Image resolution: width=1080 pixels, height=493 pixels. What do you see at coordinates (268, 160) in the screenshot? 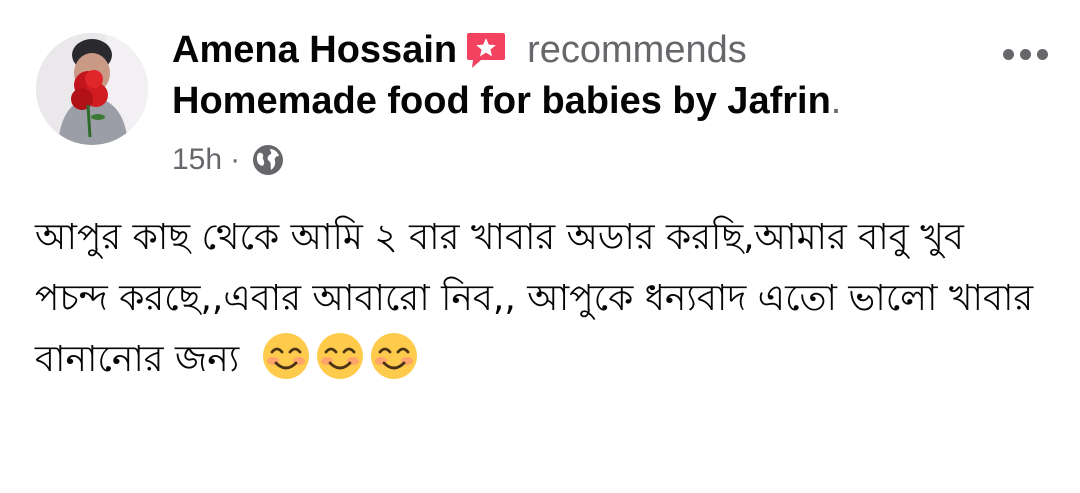
I see `globe-icon` at bounding box center [268, 160].